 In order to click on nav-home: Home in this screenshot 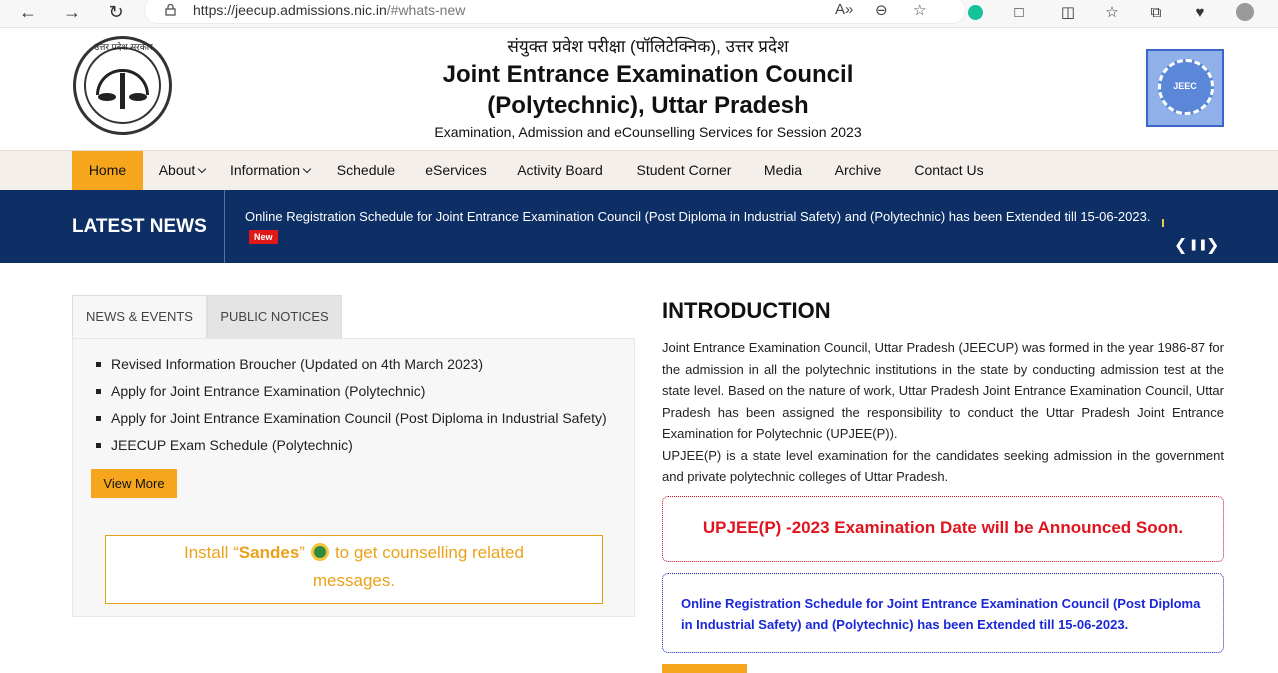, I will do `click(107, 170)`.